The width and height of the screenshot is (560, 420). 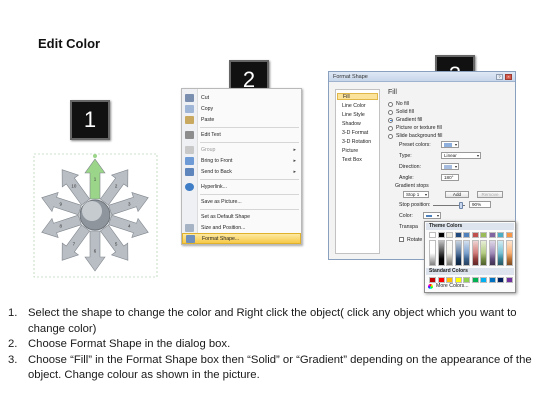 What do you see at coordinates (13, 359) in the screenshot?
I see `instruction-number: 3.` at bounding box center [13, 359].